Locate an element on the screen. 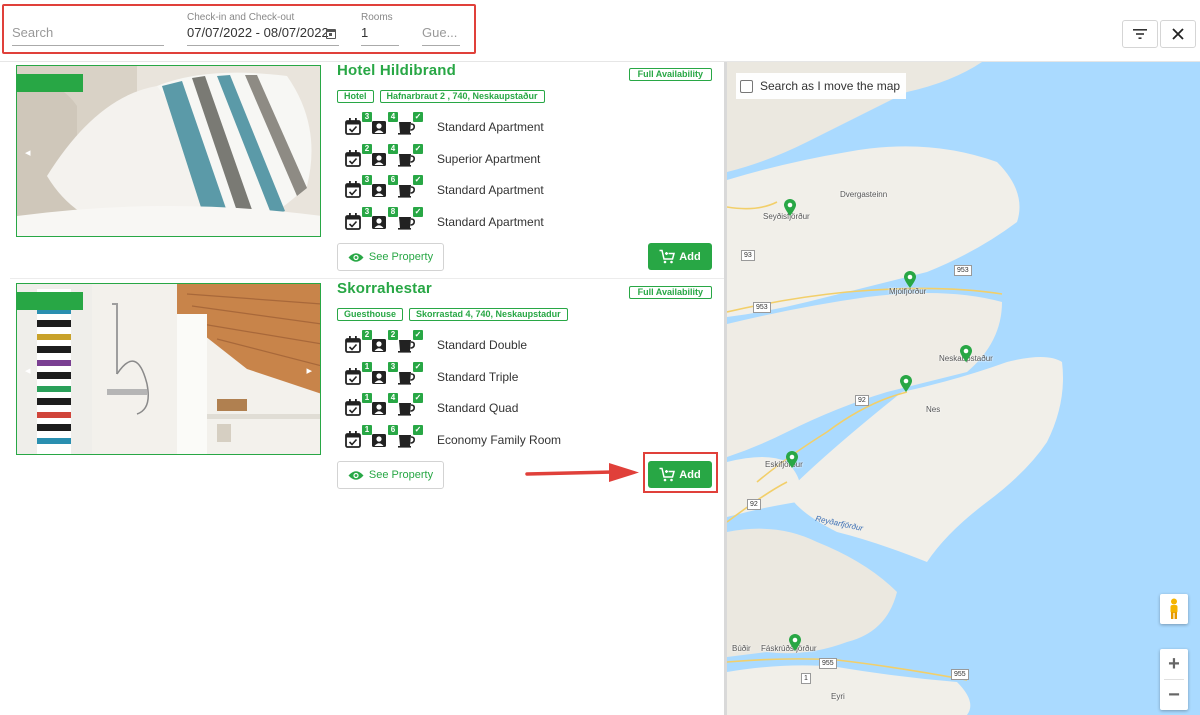  zoom-out-button: − is located at coordinates (1174, 695).